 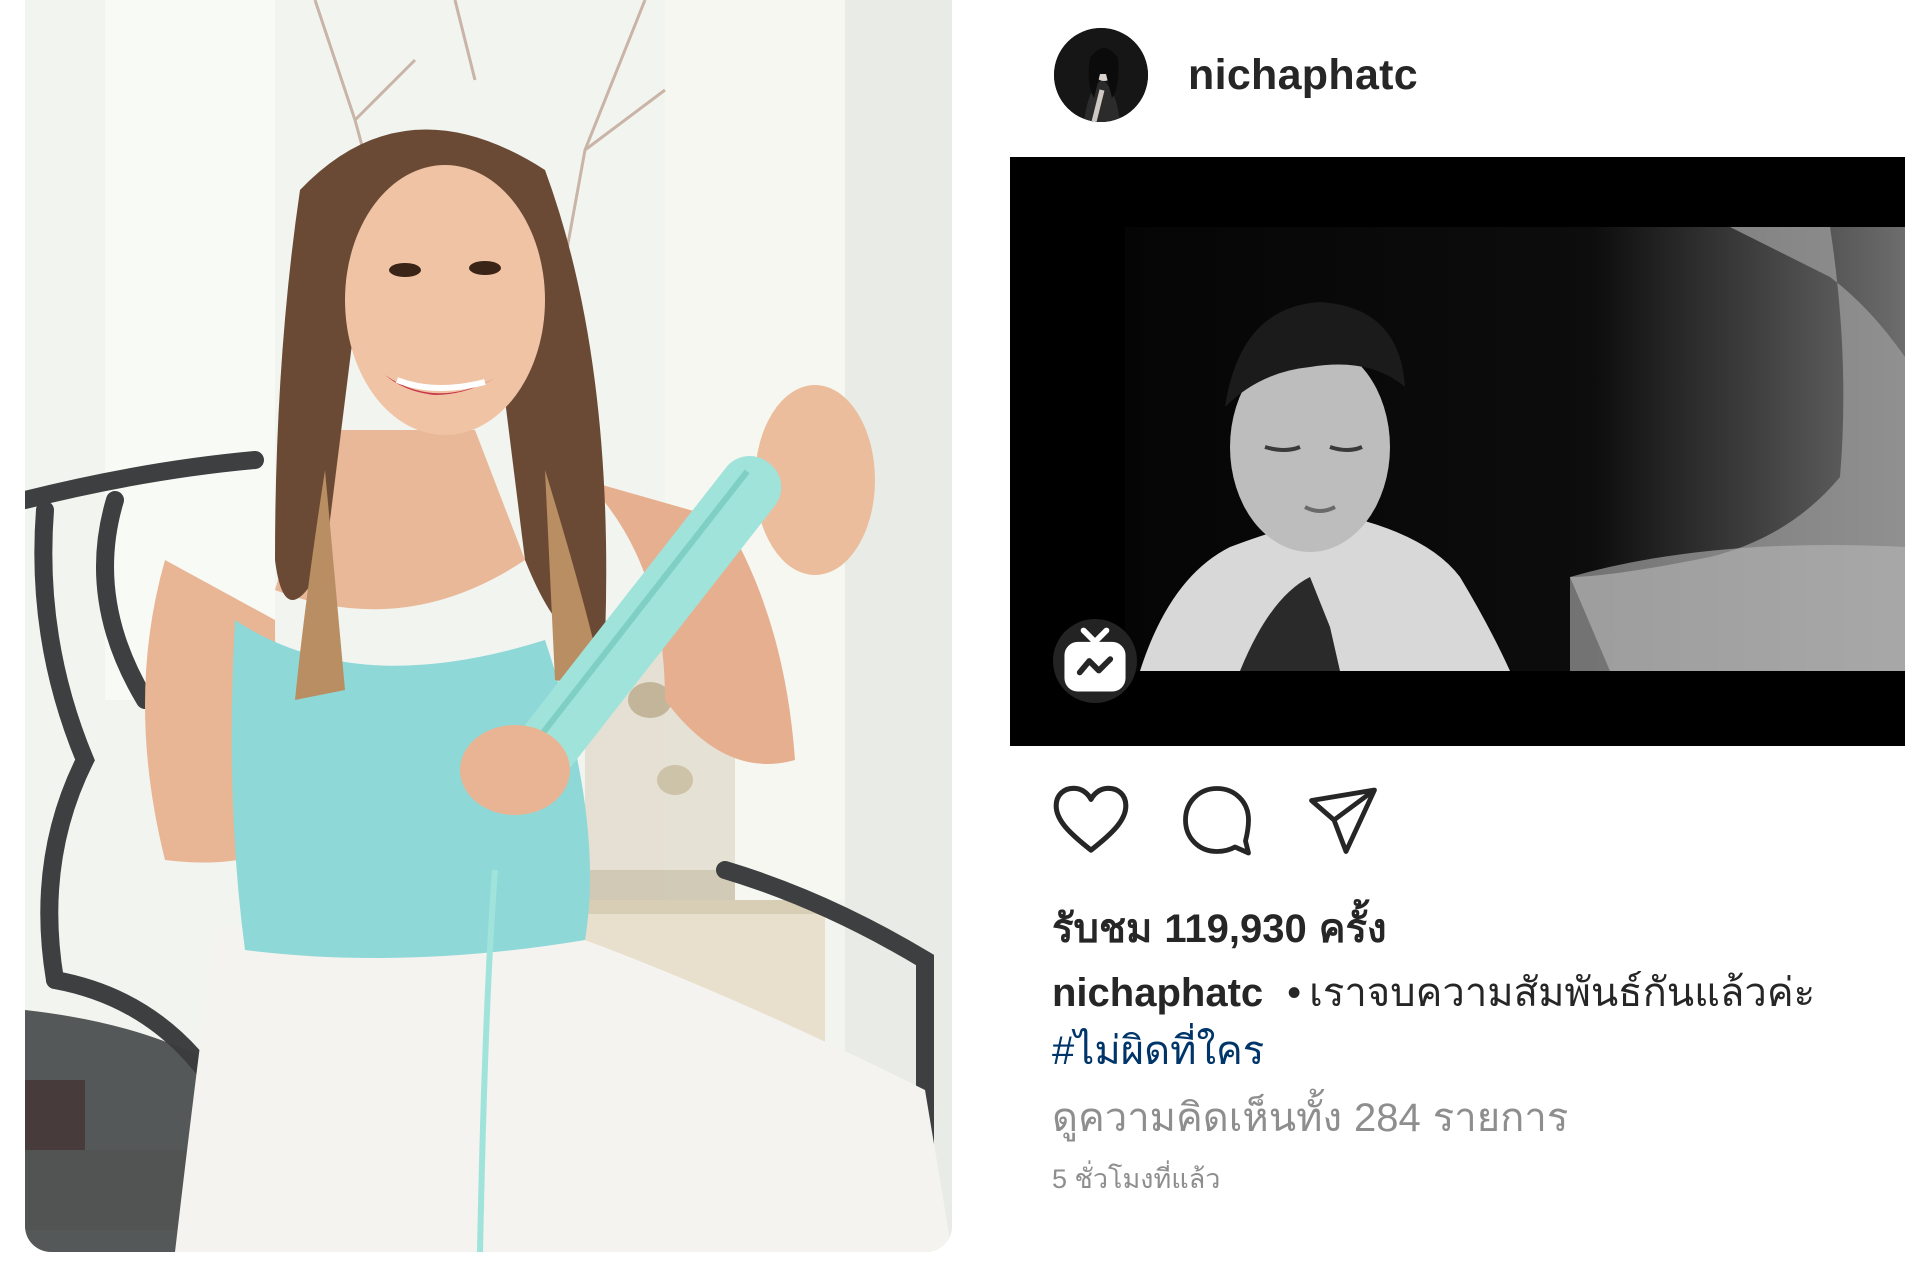 I want to click on paper-plane-icon, so click(x=1343, y=820).